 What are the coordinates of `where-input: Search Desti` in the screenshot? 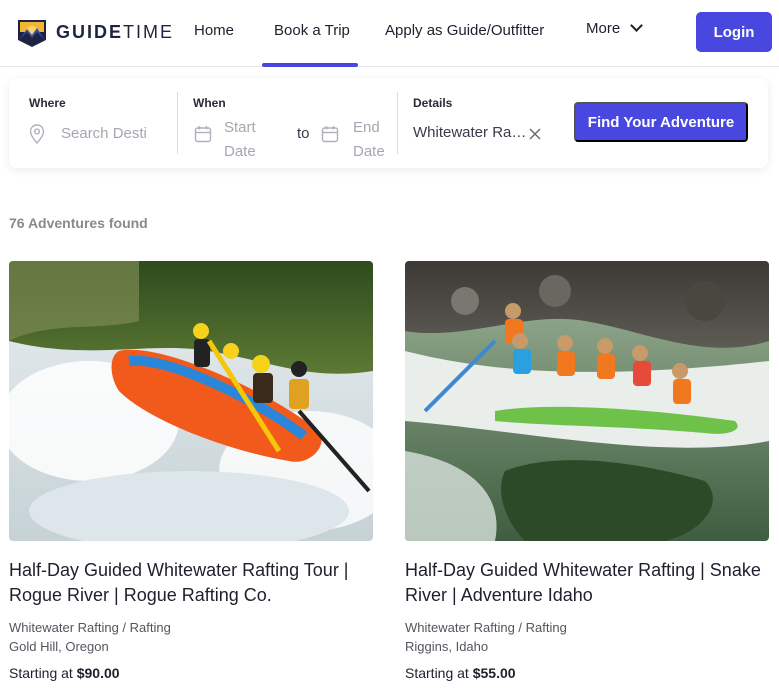 It's located at (104, 133).